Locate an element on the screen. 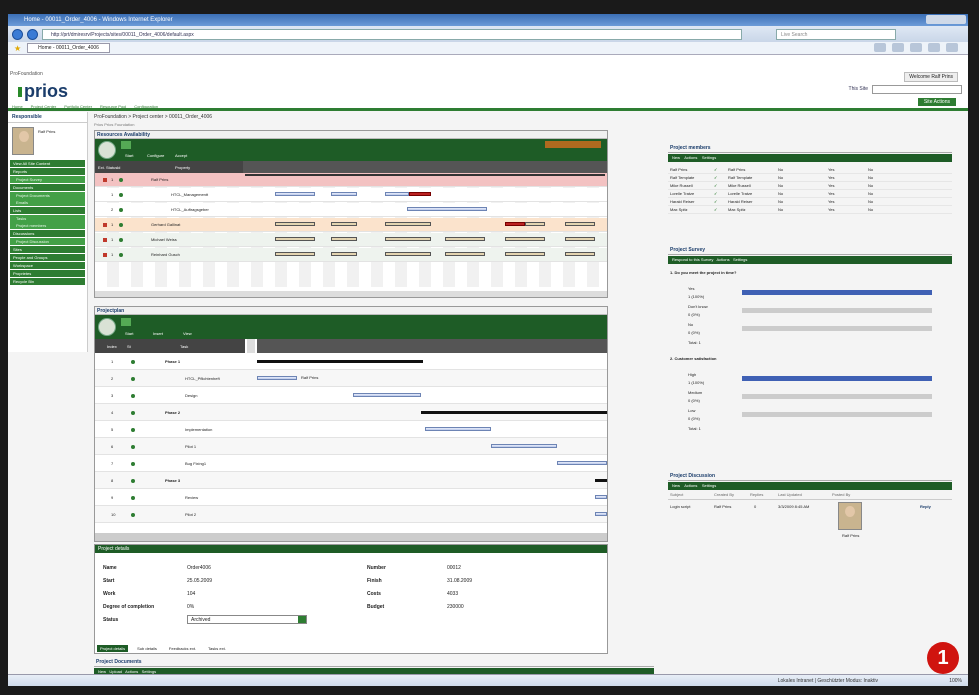 The image size is (979, 695). member-row: Ralf Template Ralf Template No Yes No ✓ is located at coordinates (810, 178).